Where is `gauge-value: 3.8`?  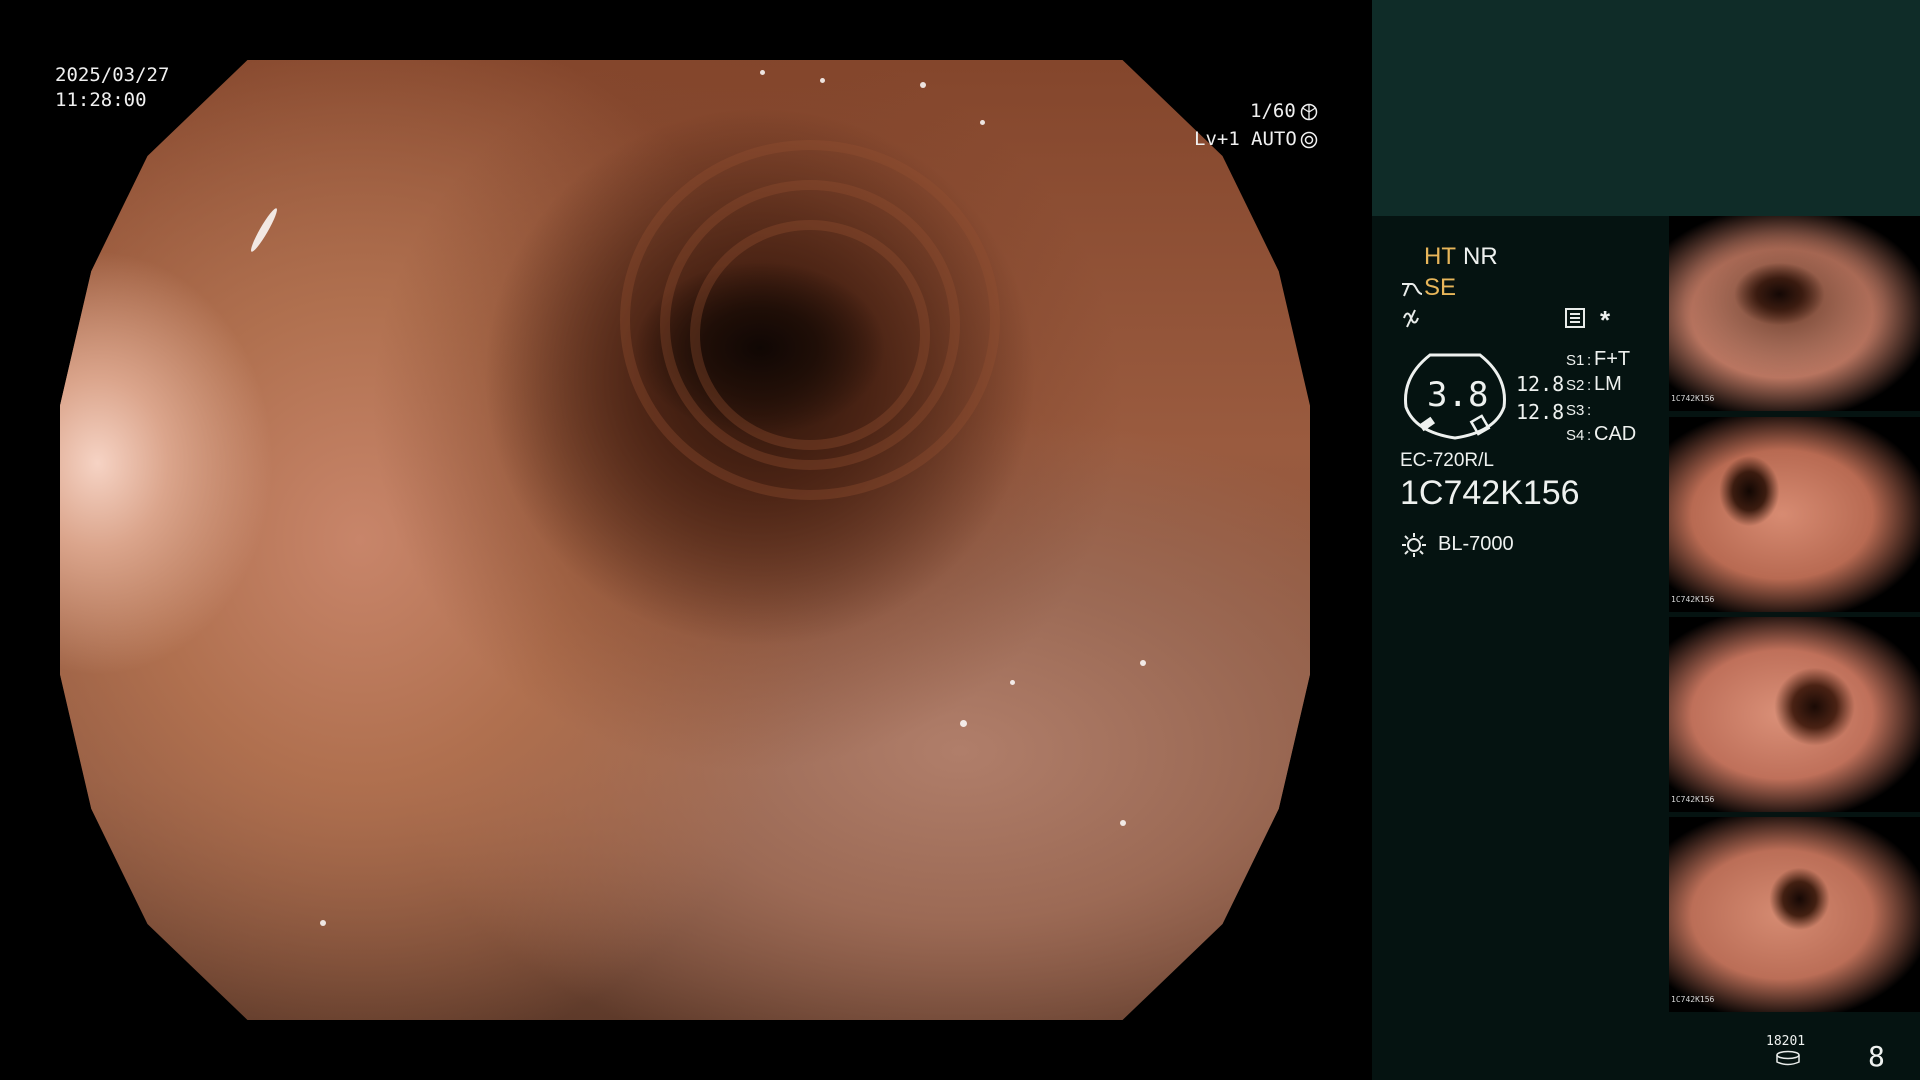 gauge-value: 3.8 is located at coordinates (1458, 395).